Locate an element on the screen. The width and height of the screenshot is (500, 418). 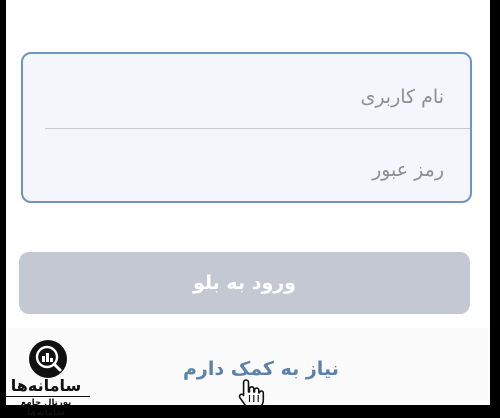
field-divider is located at coordinates (257, 128).